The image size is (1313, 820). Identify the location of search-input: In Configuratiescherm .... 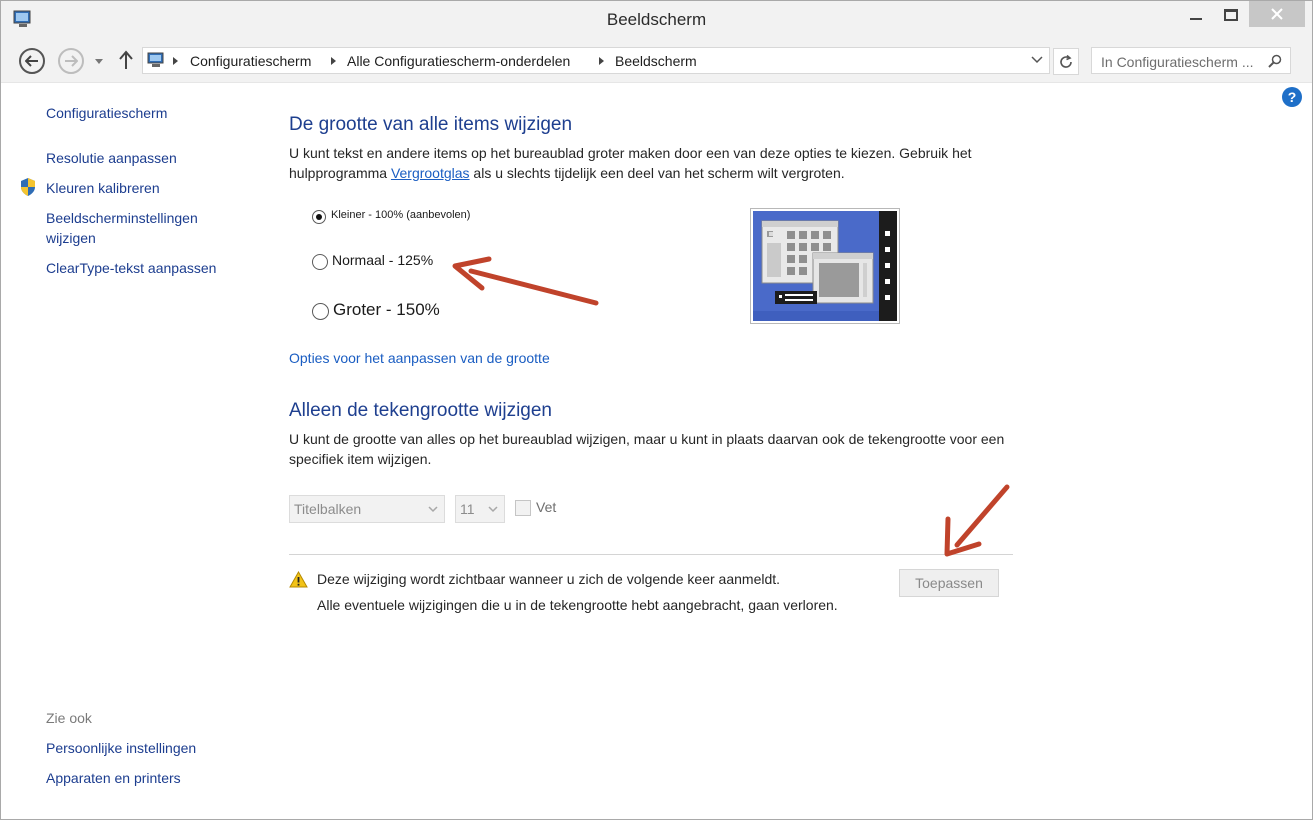
(1191, 60).